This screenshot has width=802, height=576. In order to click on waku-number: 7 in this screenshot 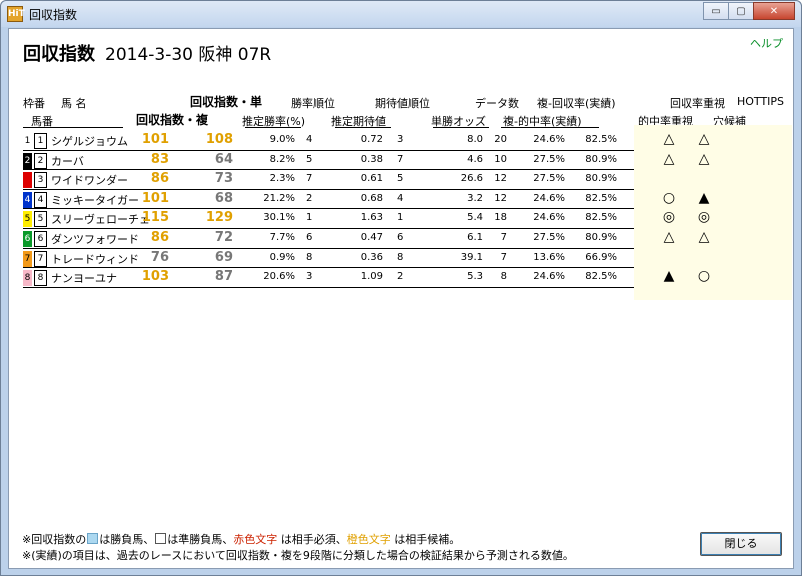, I will do `click(27, 258)`.